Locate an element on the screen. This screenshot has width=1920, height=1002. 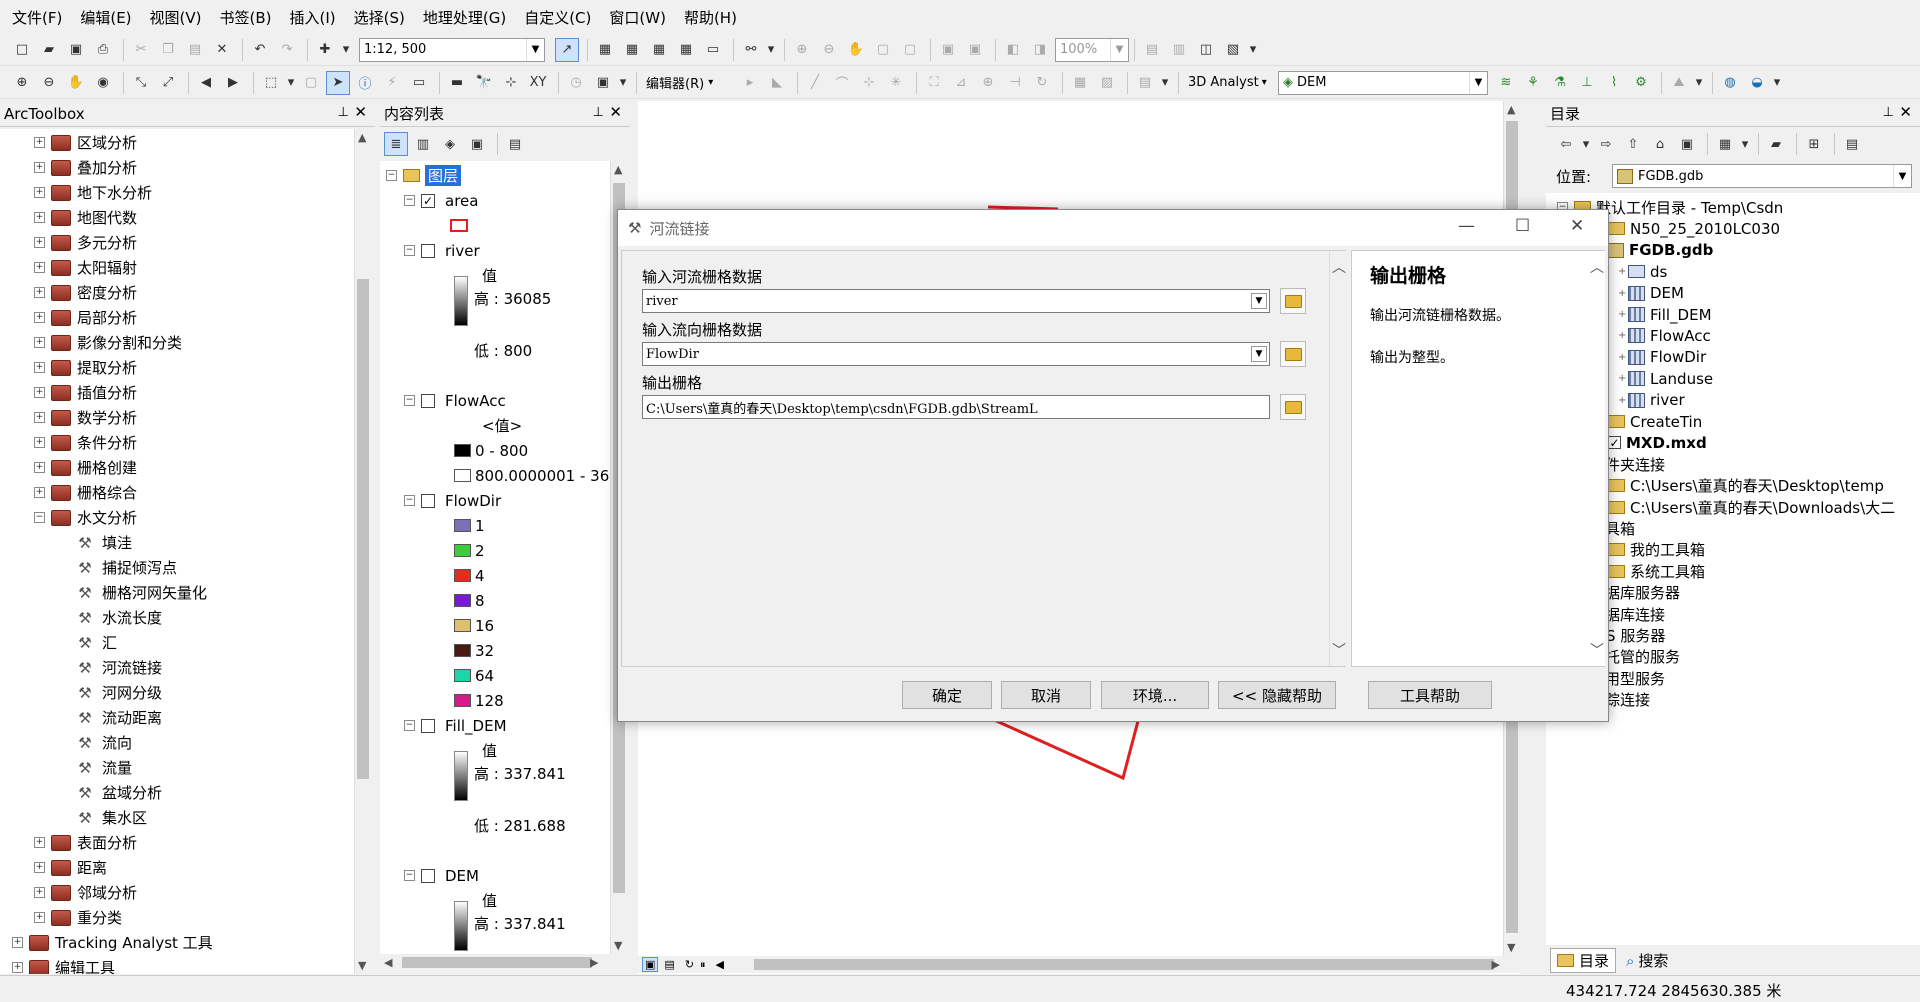
toolset-item: + 叠加分析 is located at coordinates (85, 167).